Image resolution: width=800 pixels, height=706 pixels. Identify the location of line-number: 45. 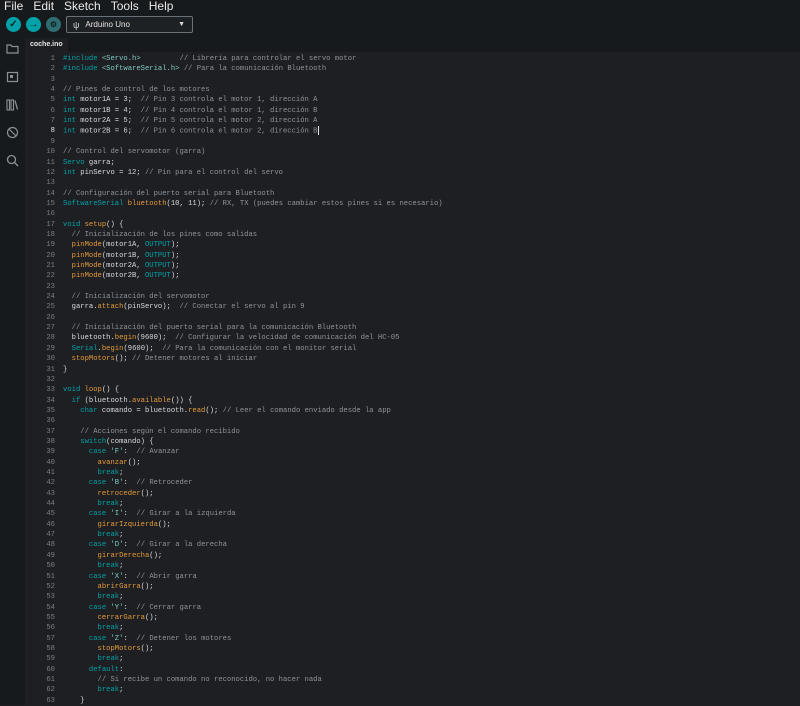
(50, 514).